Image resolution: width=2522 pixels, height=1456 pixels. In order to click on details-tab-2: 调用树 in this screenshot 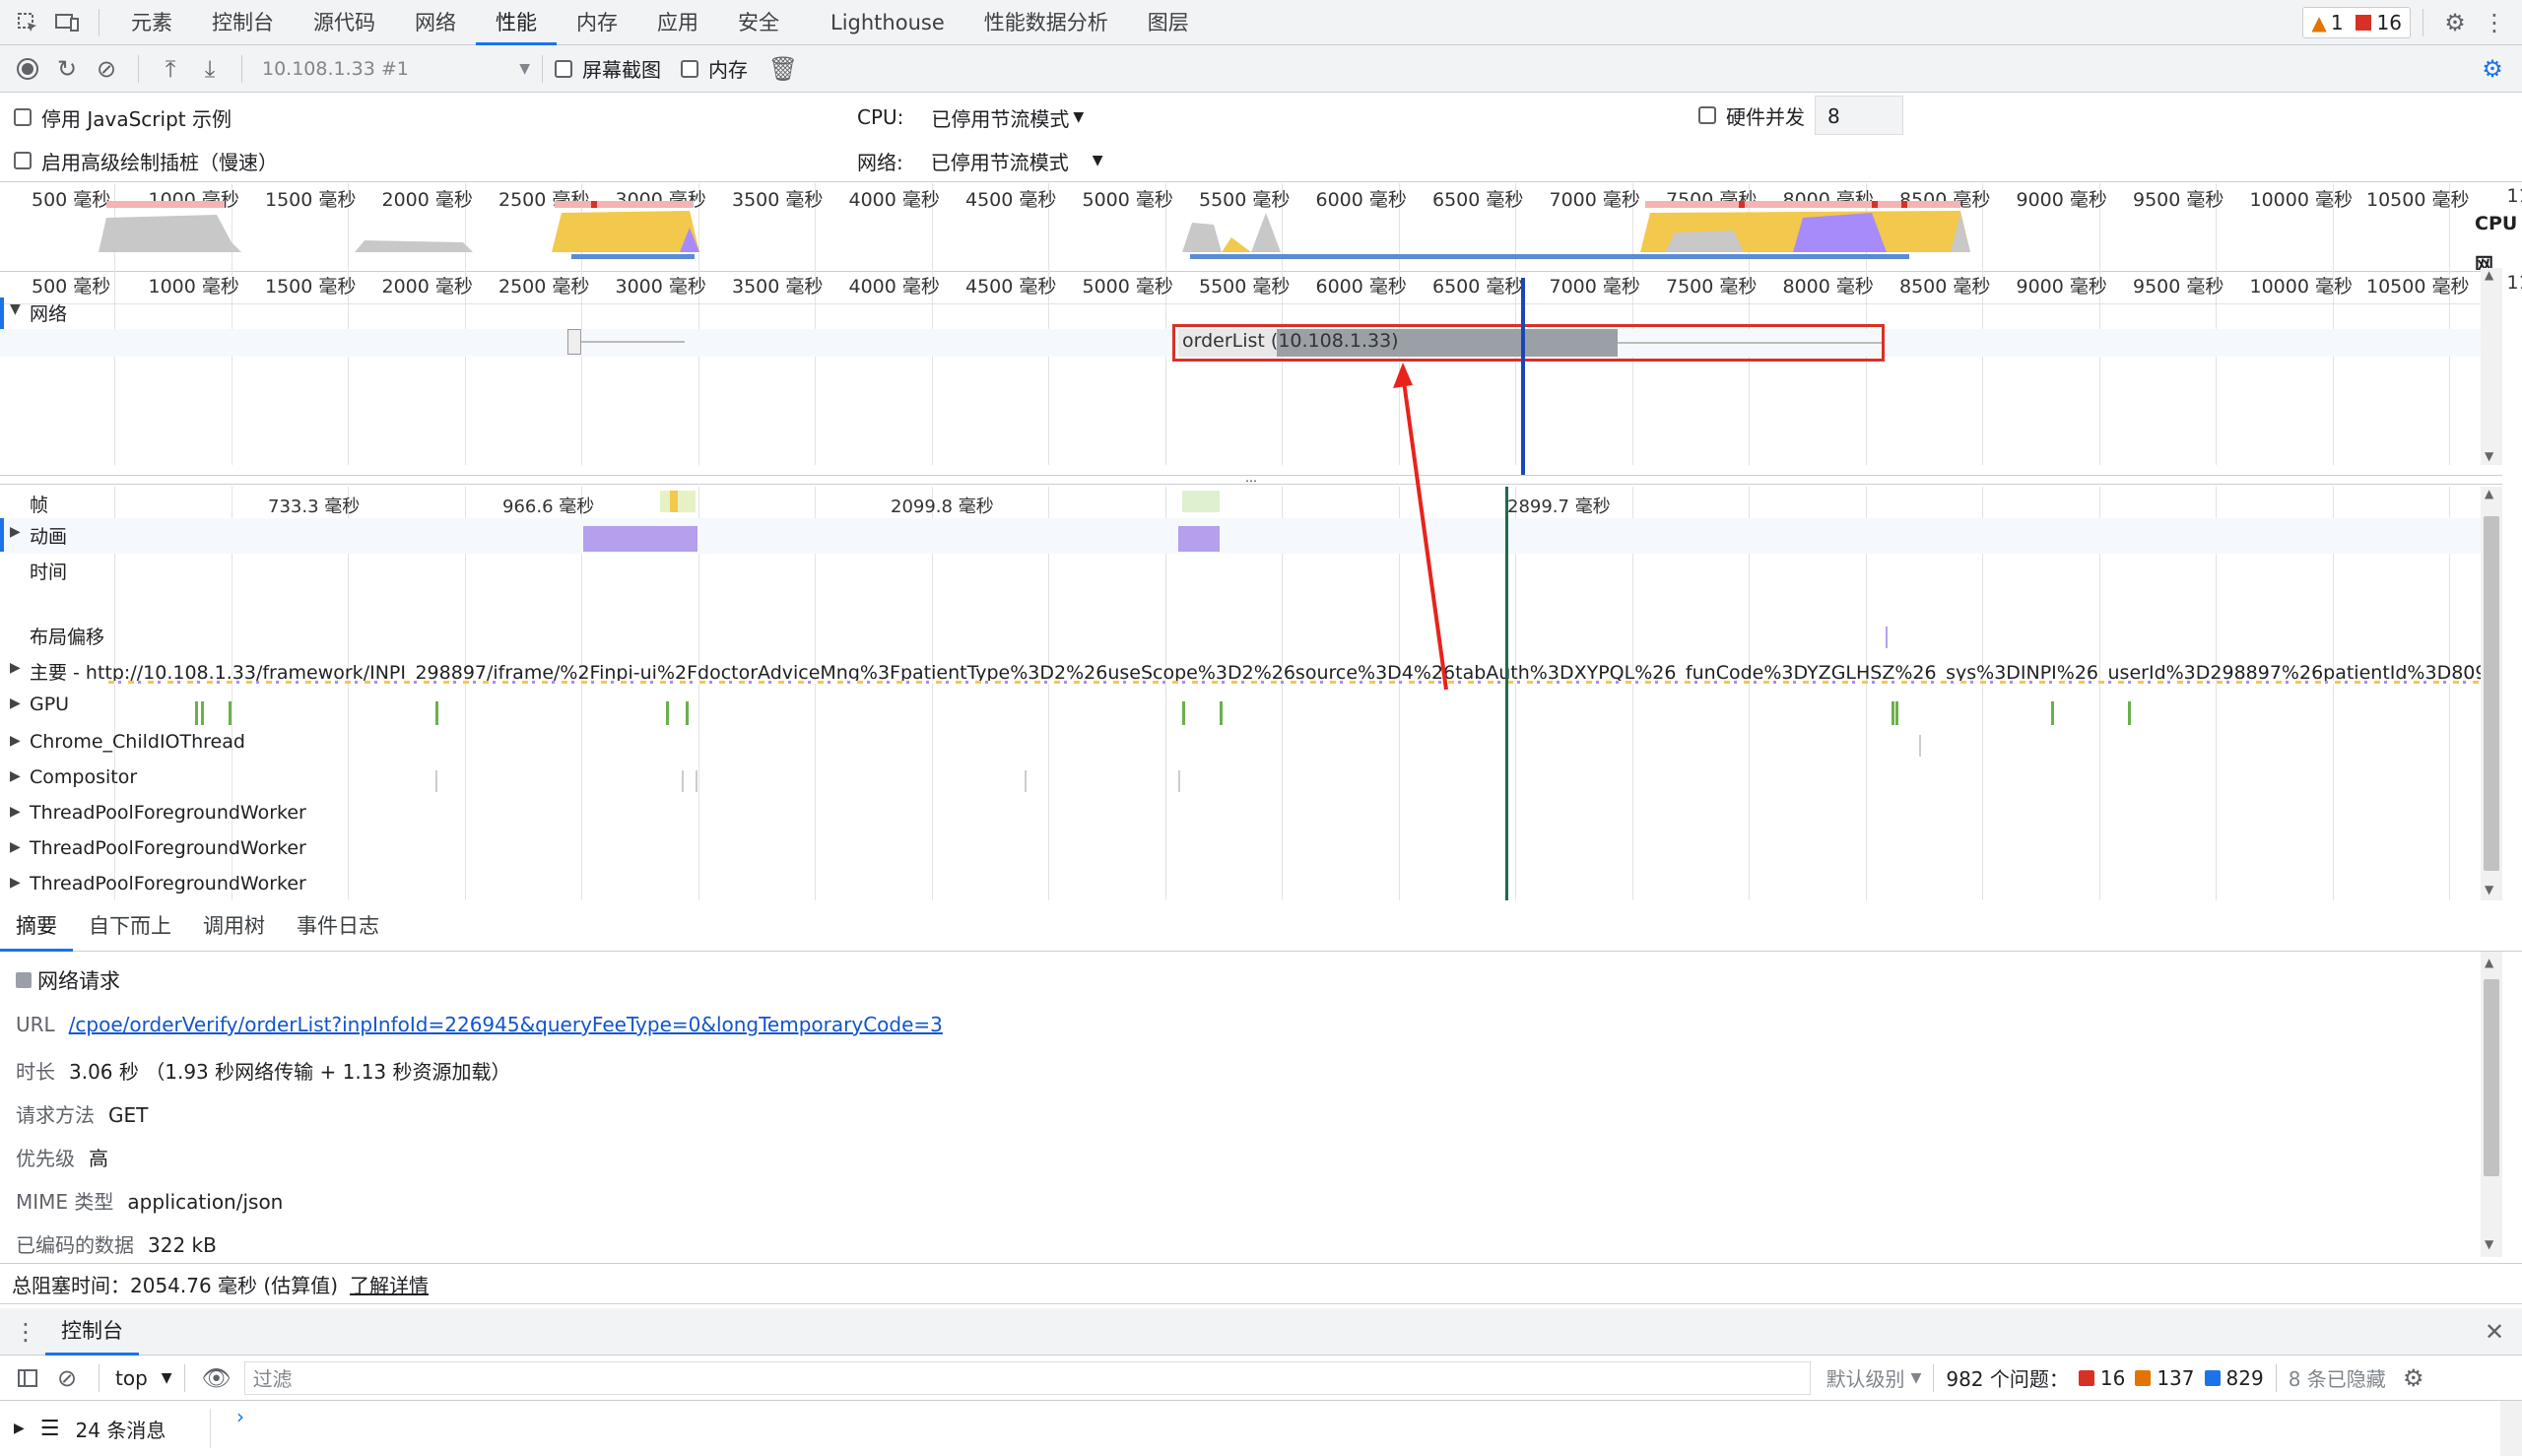, I will do `click(234, 927)`.